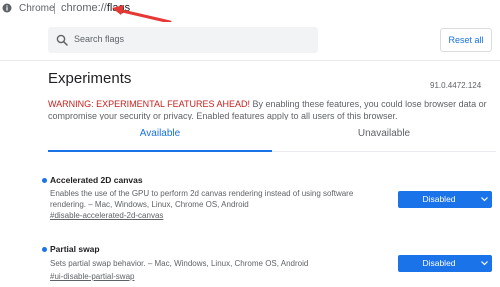 Image resolution: width=500 pixels, height=287 pixels. What do you see at coordinates (250, 60) in the screenshot?
I see `header-divider` at bounding box center [250, 60].